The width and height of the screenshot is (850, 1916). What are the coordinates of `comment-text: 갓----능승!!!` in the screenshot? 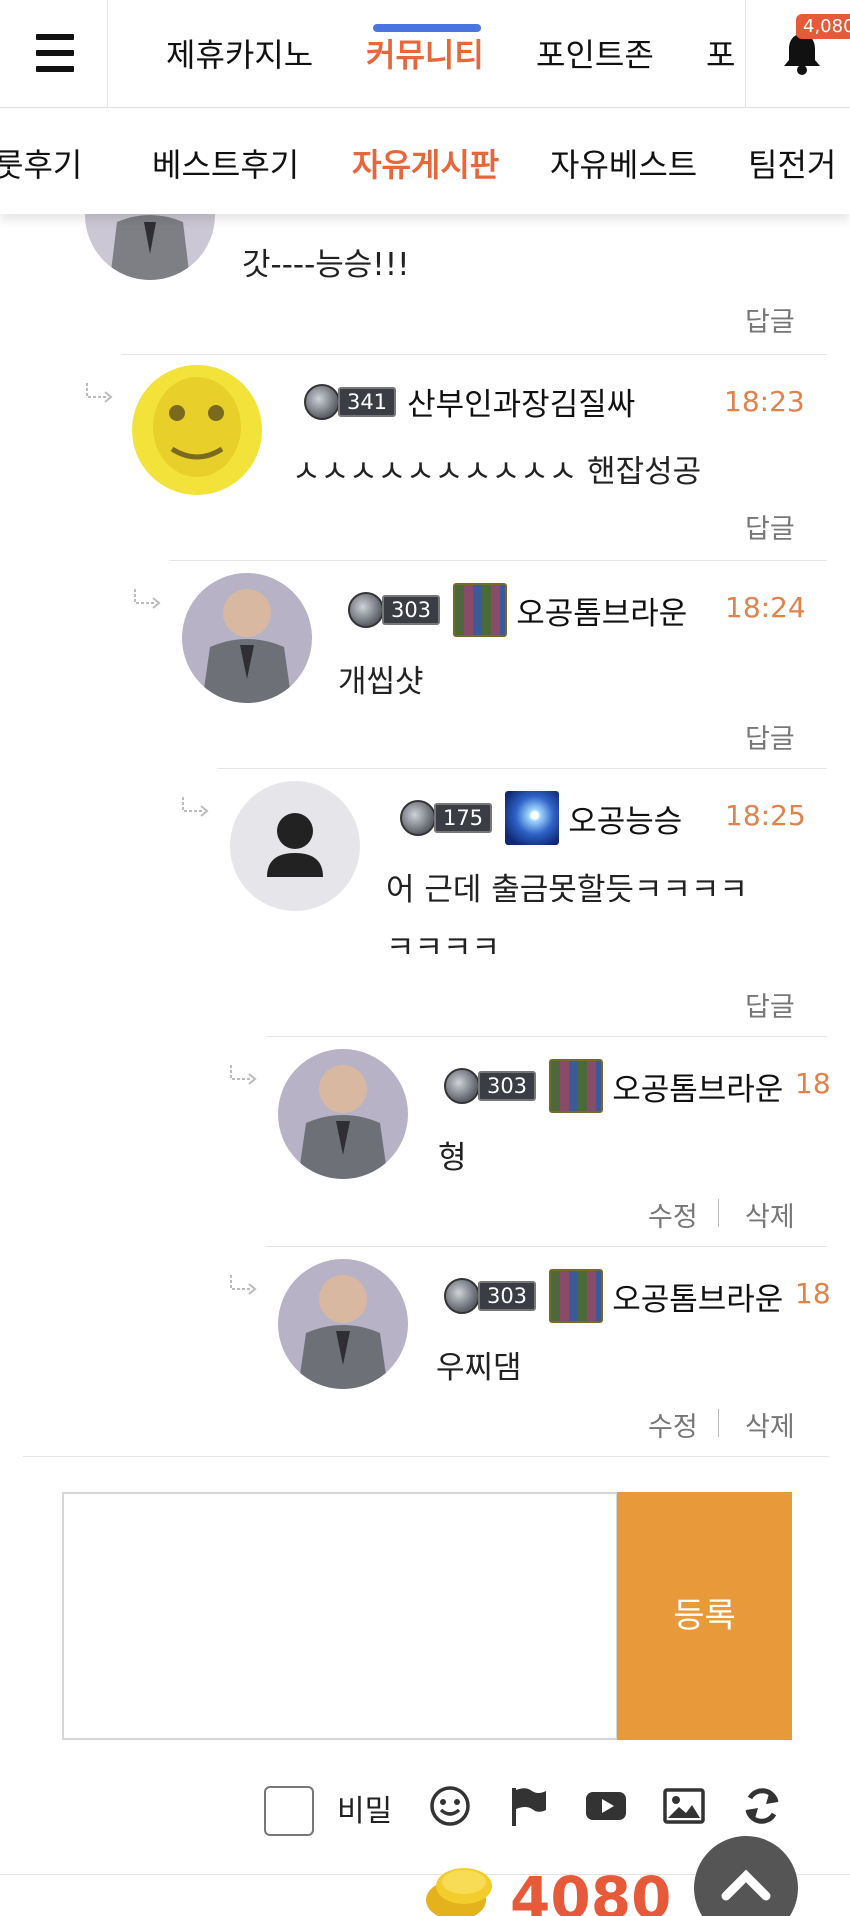 It's located at (326, 265).